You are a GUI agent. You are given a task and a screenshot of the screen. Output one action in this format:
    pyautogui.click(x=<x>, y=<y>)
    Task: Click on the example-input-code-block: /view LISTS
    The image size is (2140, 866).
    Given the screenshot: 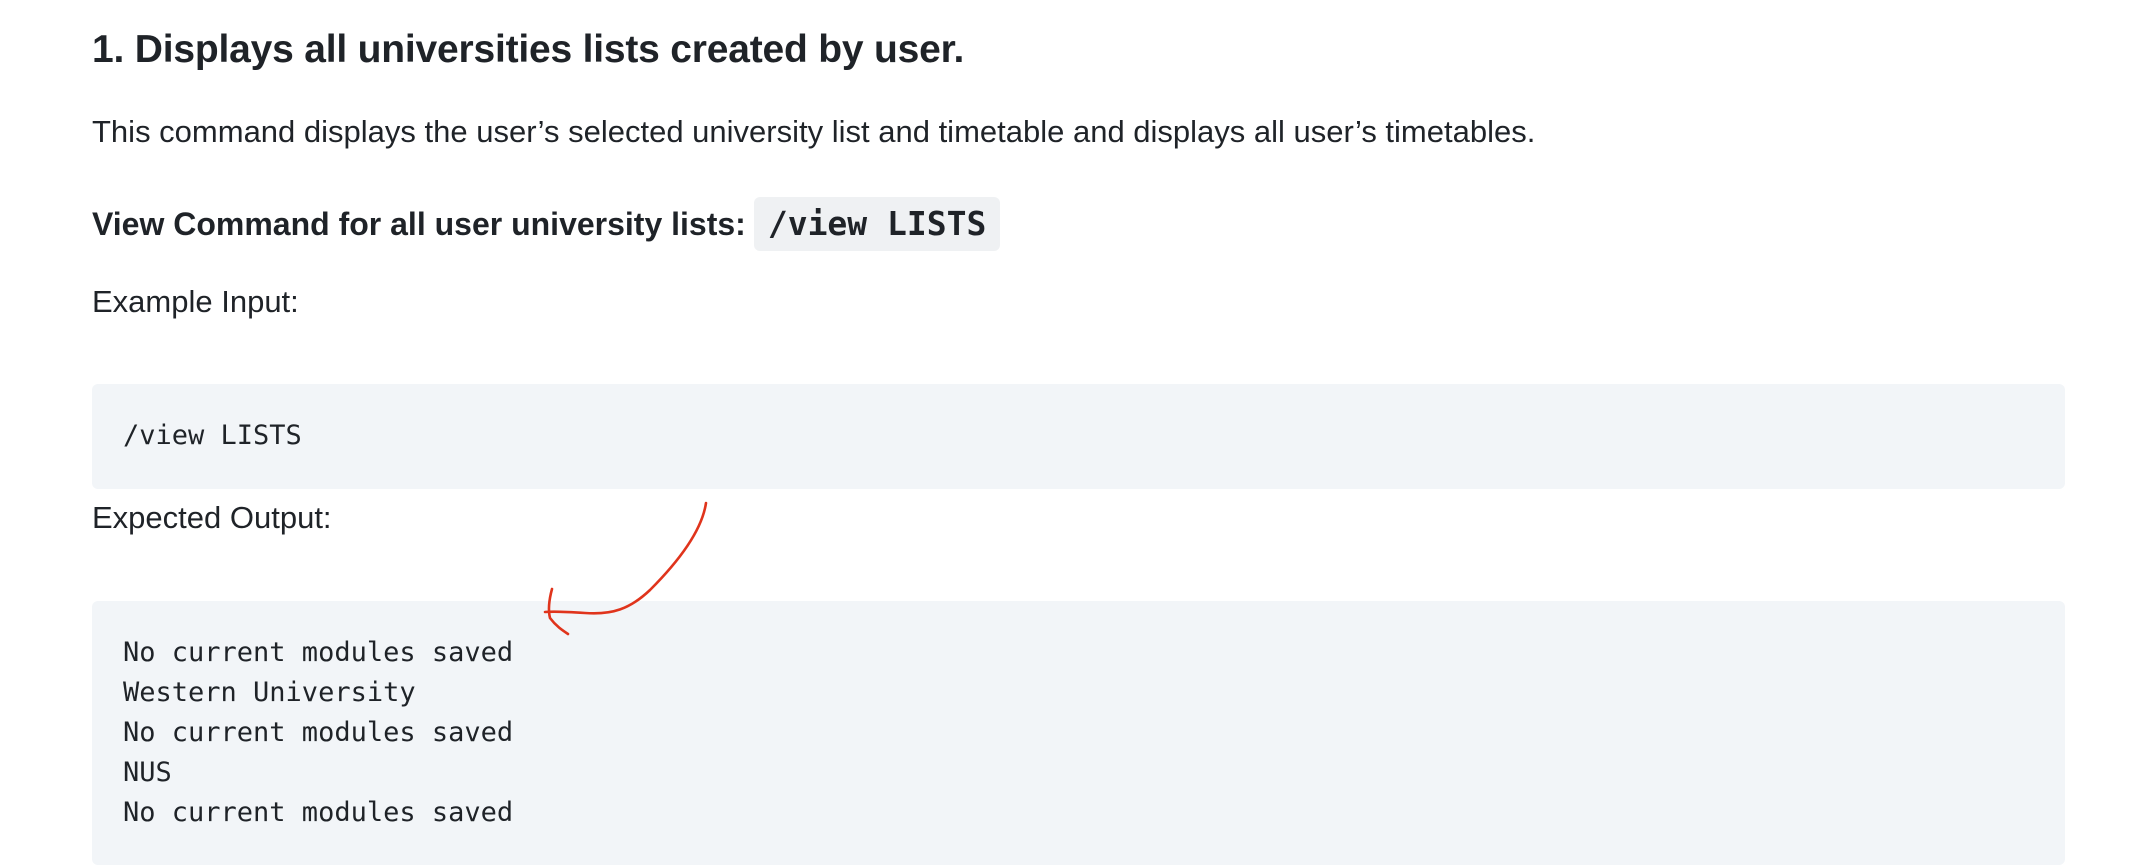 What is the action you would take?
    pyautogui.click(x=1078, y=436)
    